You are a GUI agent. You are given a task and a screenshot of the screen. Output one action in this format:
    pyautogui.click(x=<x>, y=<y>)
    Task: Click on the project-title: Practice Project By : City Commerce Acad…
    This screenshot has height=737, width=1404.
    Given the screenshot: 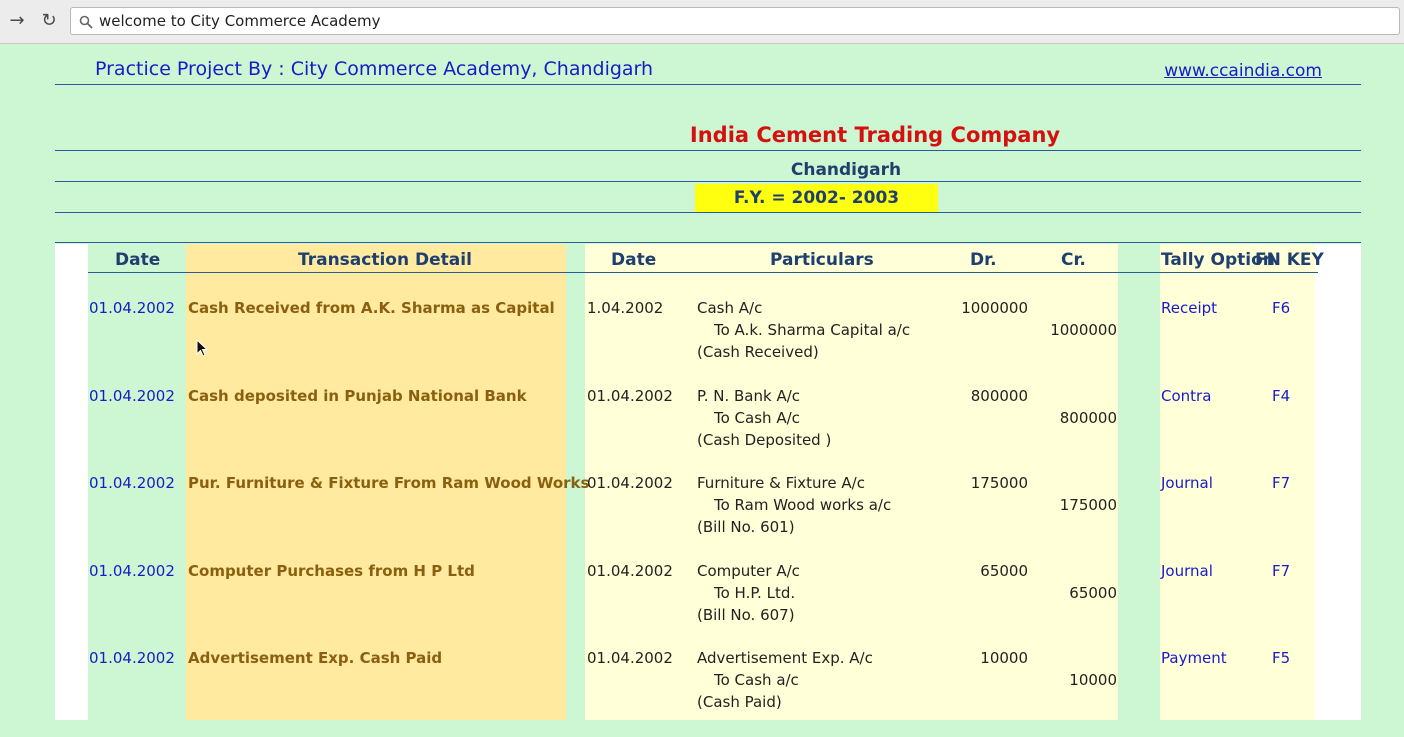 What is the action you would take?
    pyautogui.click(x=374, y=69)
    